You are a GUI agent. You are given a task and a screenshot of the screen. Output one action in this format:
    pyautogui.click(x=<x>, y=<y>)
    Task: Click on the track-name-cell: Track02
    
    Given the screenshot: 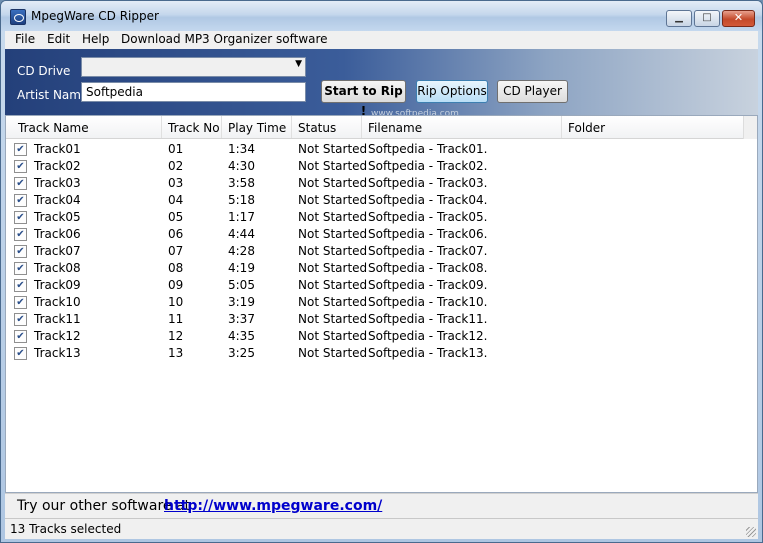 What is the action you would take?
    pyautogui.click(x=57, y=166)
    